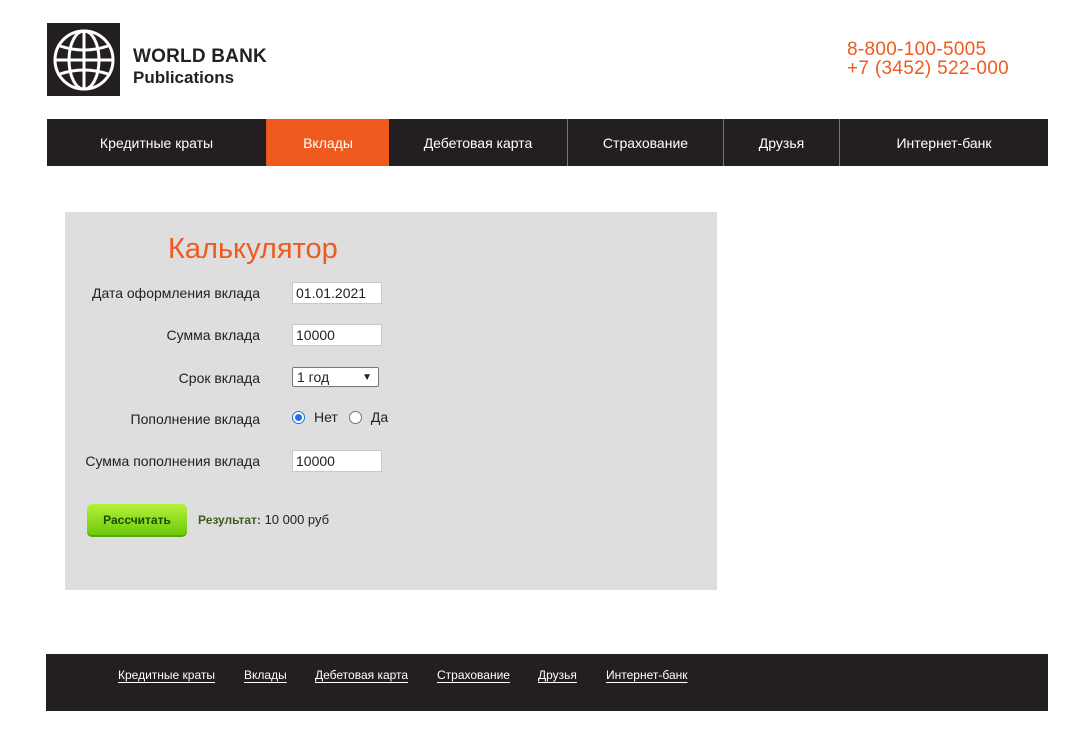 The height and width of the screenshot is (736, 1092). Describe the element at coordinates (340, 417) in the screenshot. I see `topup-radio-group: Нет Да` at that location.